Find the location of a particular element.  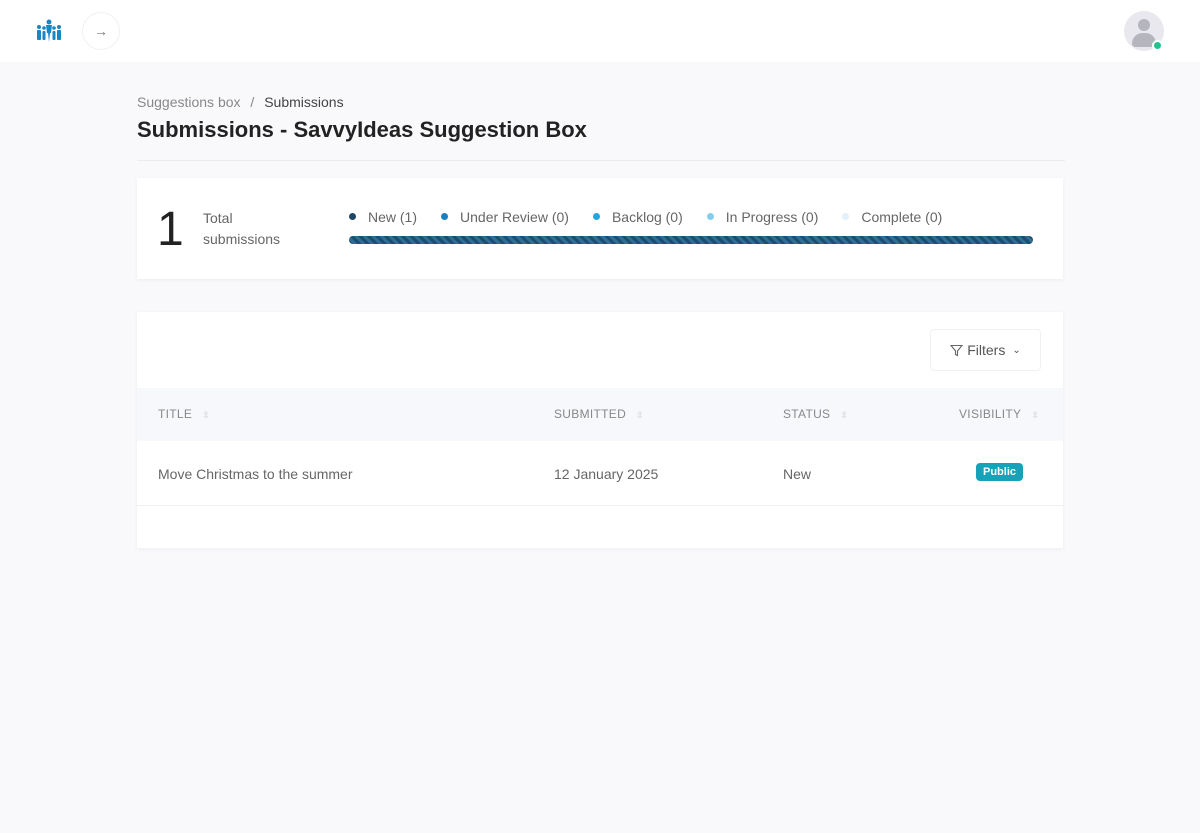

column-label: STATUS is located at coordinates (807, 414).